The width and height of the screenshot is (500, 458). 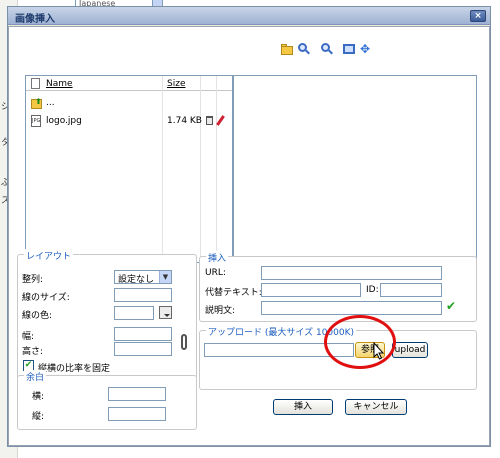 What do you see at coordinates (351, 308) in the screenshot?
I see `description-input` at bounding box center [351, 308].